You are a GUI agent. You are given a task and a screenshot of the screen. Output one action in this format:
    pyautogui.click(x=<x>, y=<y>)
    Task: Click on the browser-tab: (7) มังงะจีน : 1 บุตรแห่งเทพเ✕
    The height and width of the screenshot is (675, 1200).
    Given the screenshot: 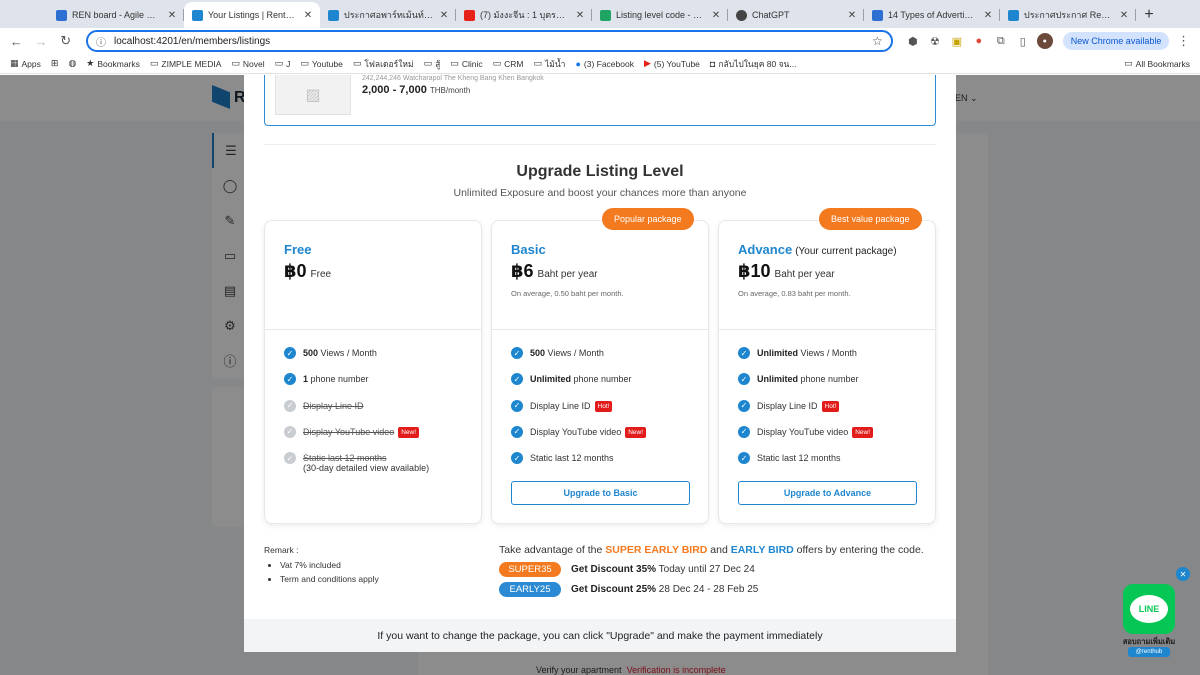 What is the action you would take?
    pyautogui.click(x=524, y=15)
    